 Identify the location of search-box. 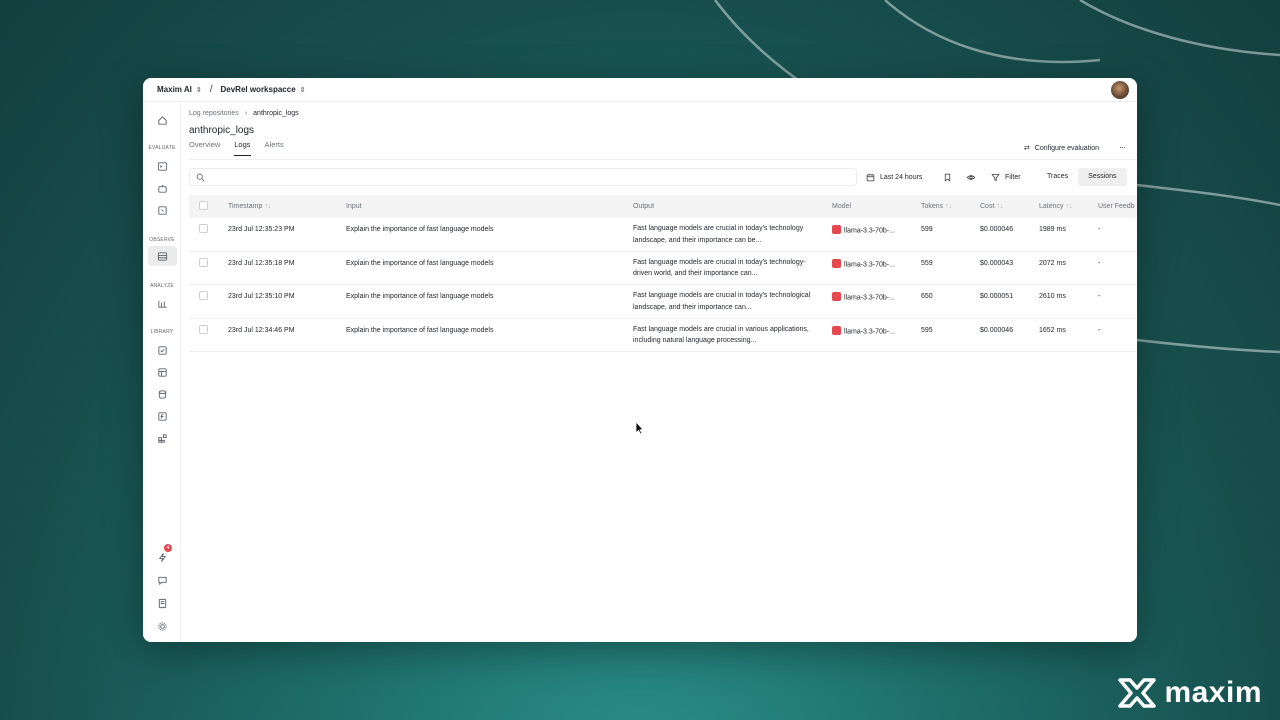
(523, 177).